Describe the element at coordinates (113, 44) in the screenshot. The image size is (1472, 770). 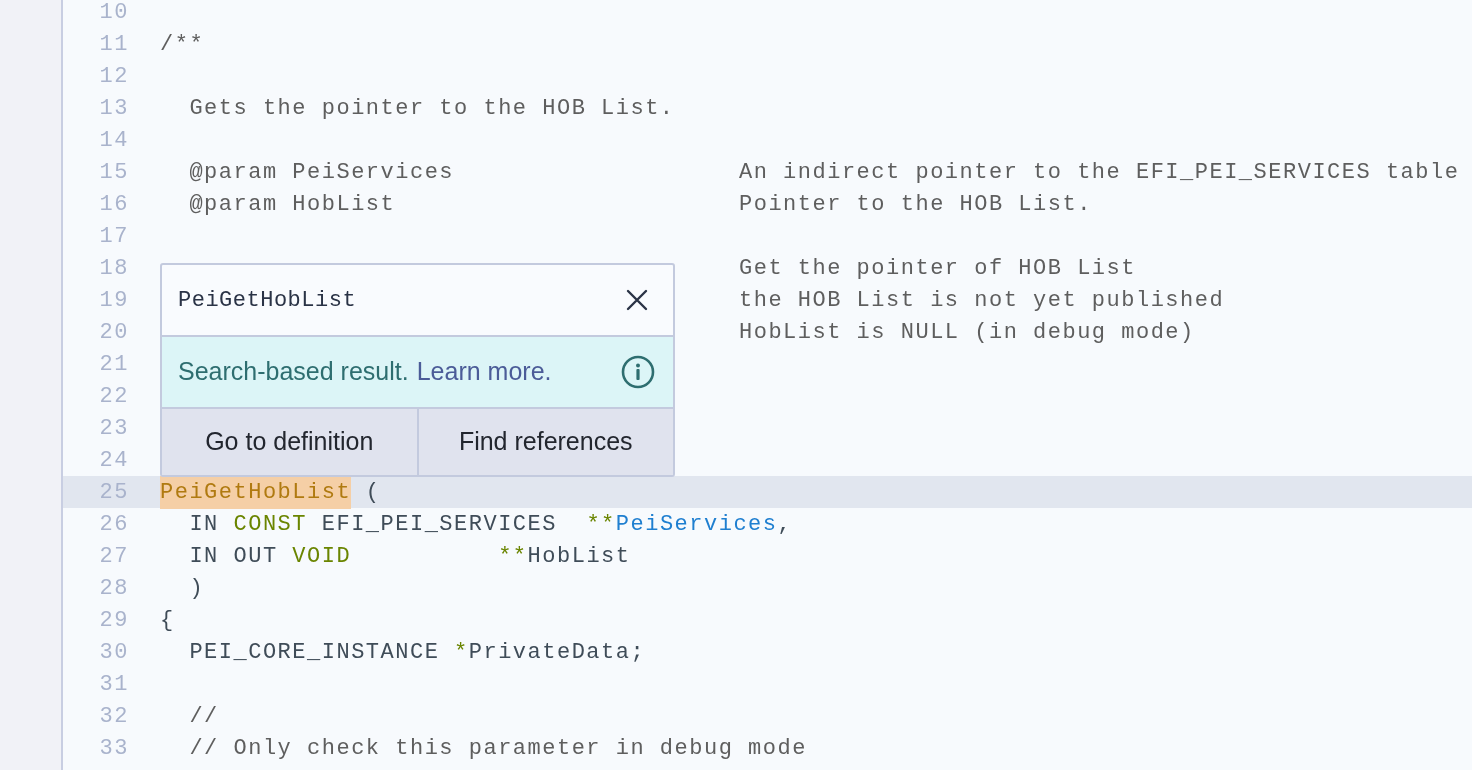
I see `line-number: 11` at that location.